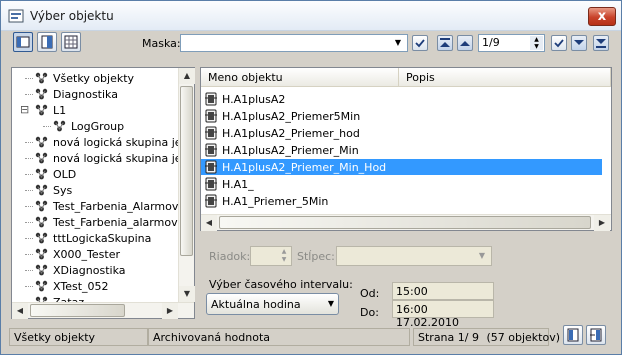  I want to click on previous-page-button, so click(465, 43).